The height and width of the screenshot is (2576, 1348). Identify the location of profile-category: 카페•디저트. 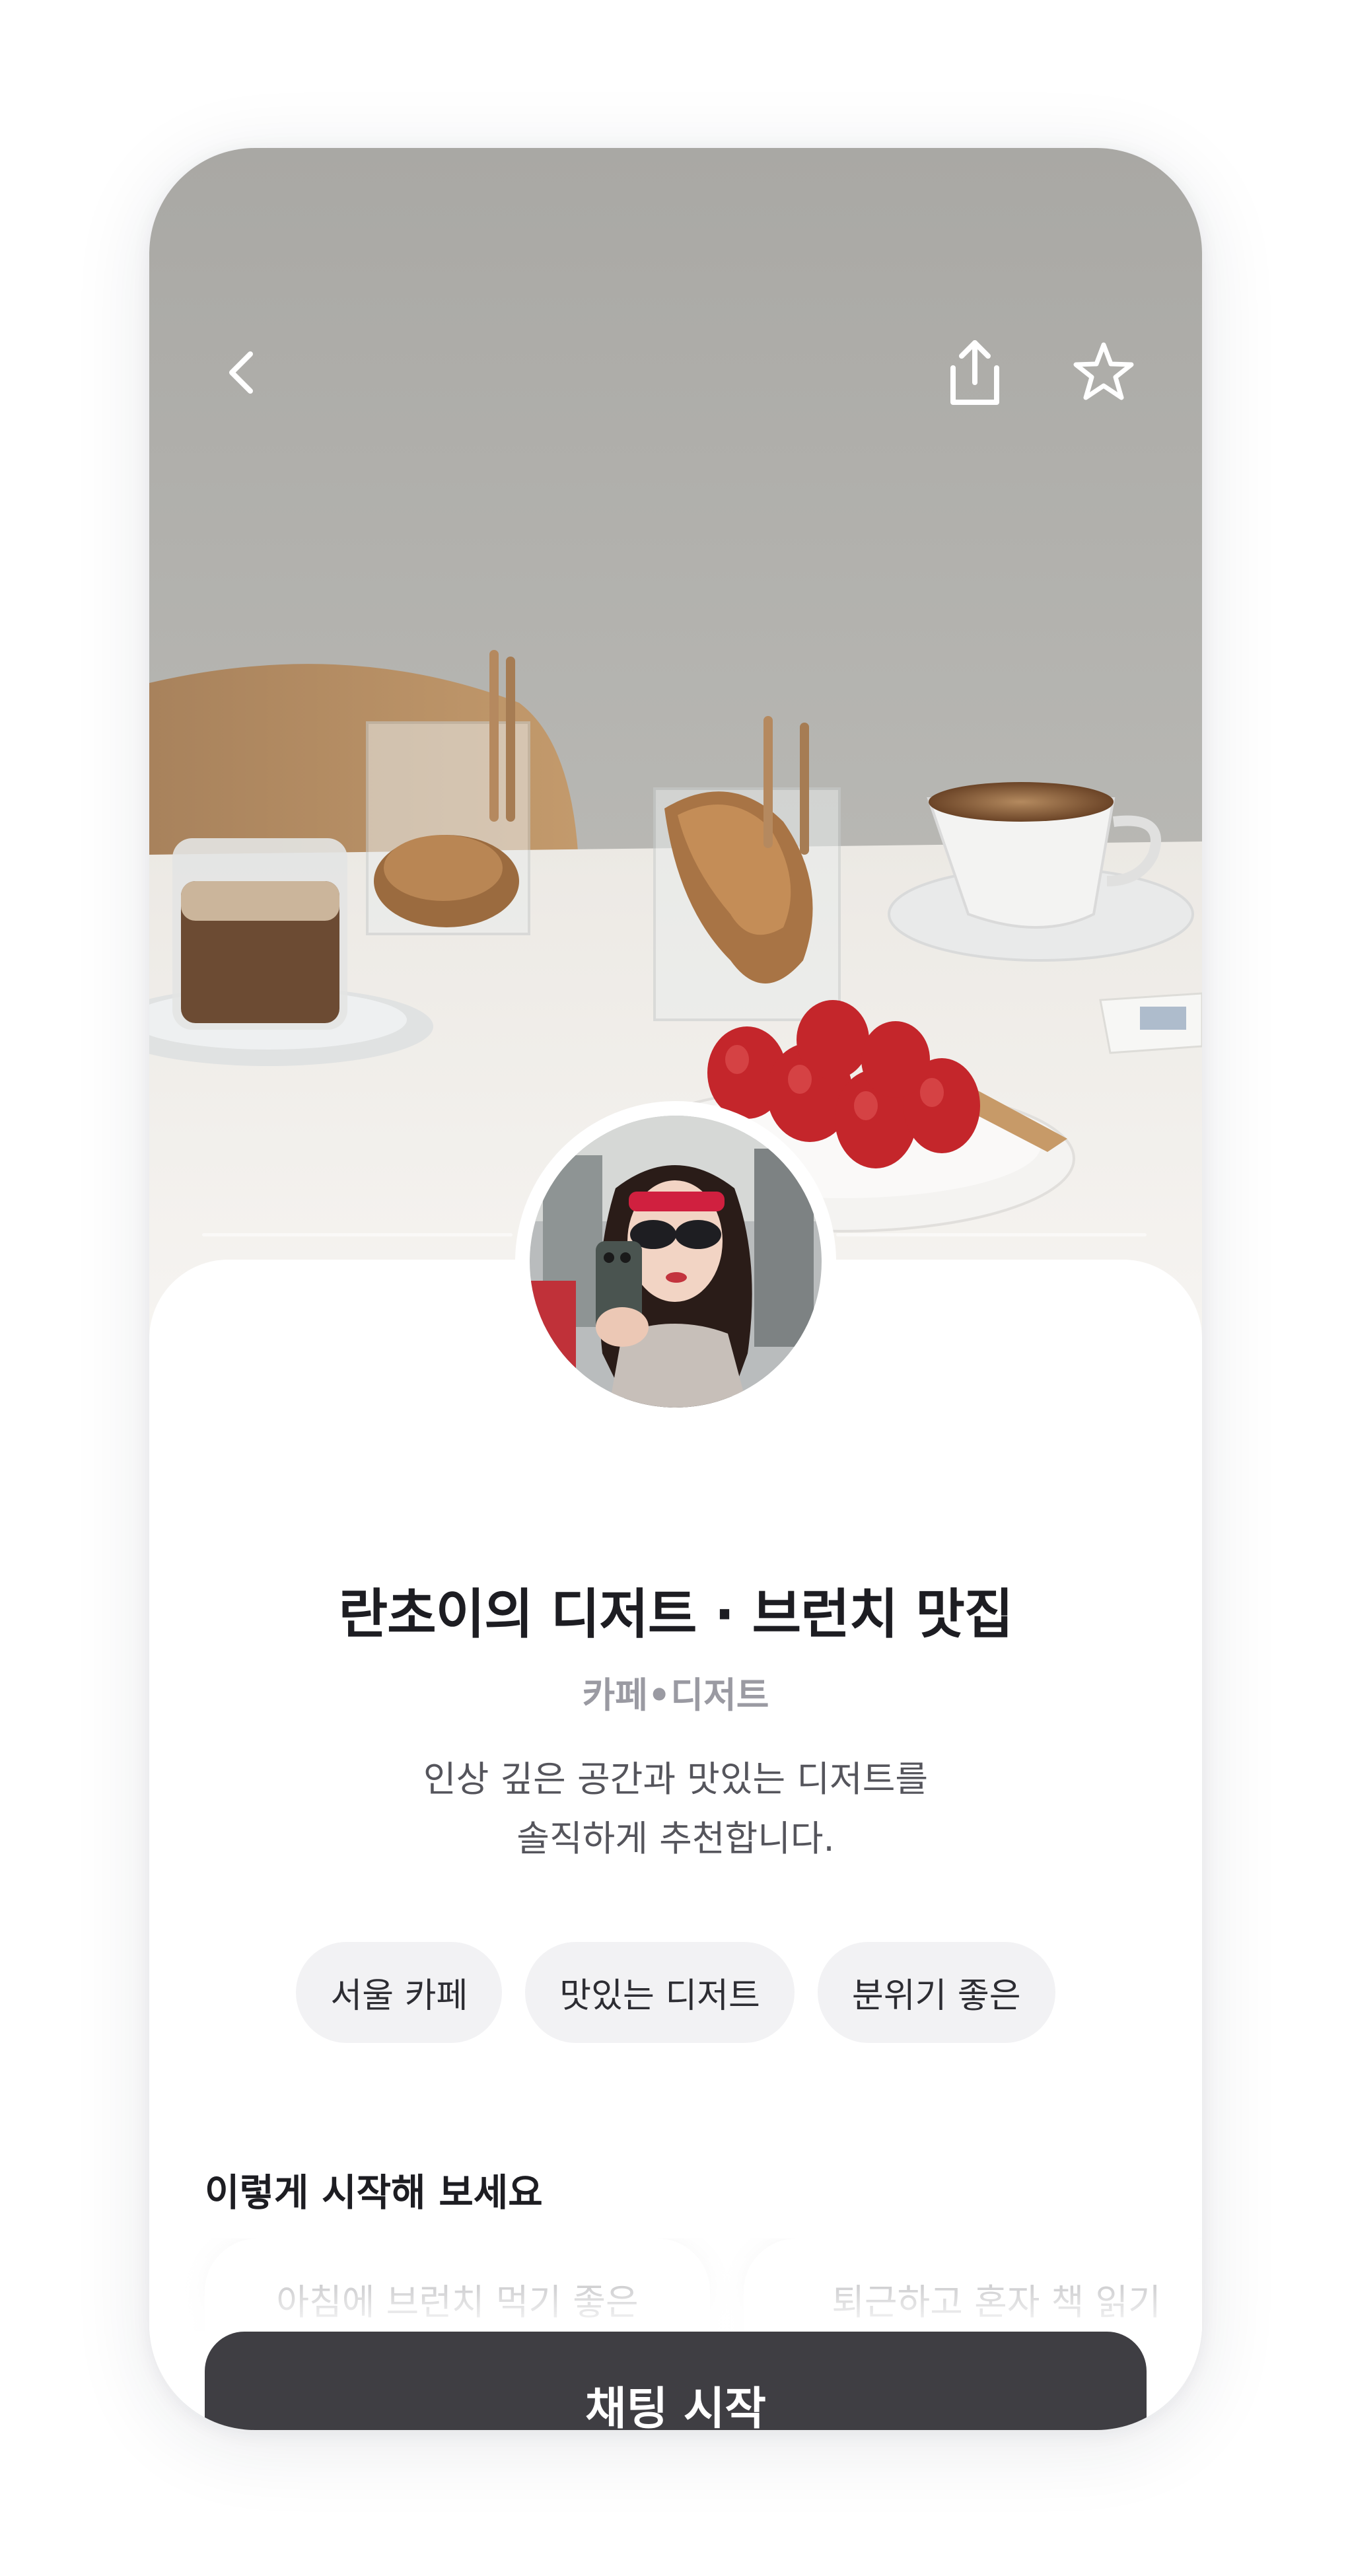
(675, 1695).